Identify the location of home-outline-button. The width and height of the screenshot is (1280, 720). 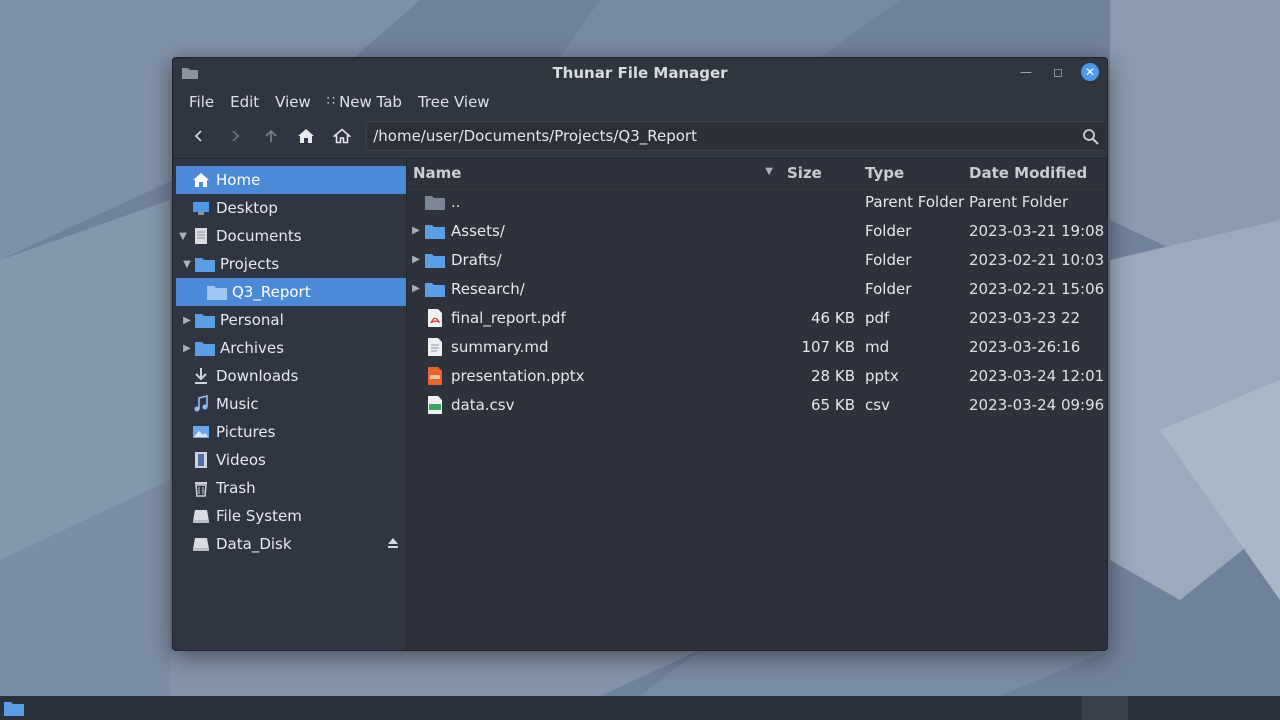
(342, 136).